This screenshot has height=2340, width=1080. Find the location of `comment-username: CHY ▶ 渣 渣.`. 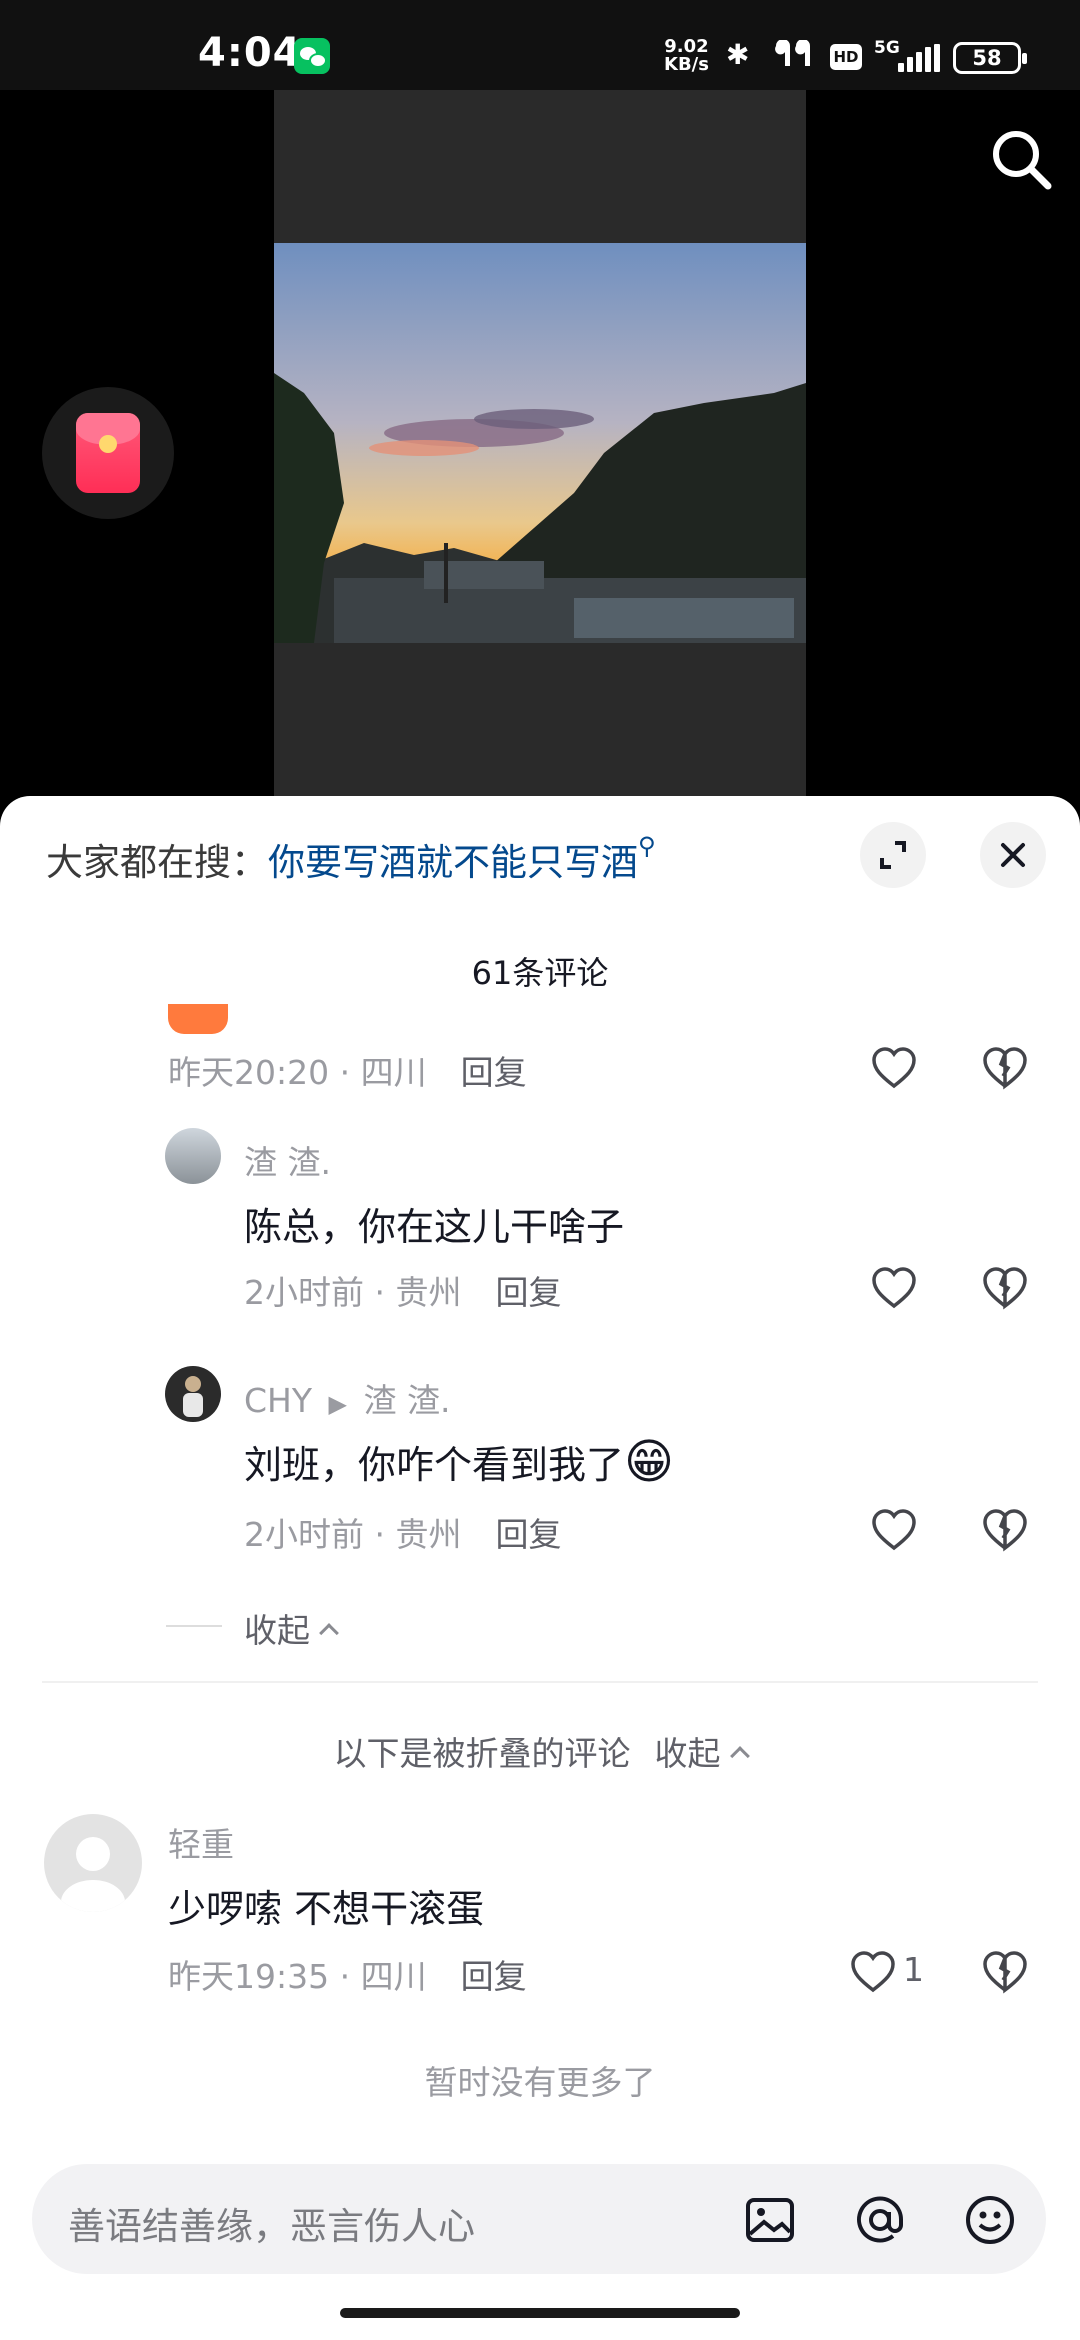

comment-username: CHY ▶ 渣 渣. is located at coordinates (347, 1398).